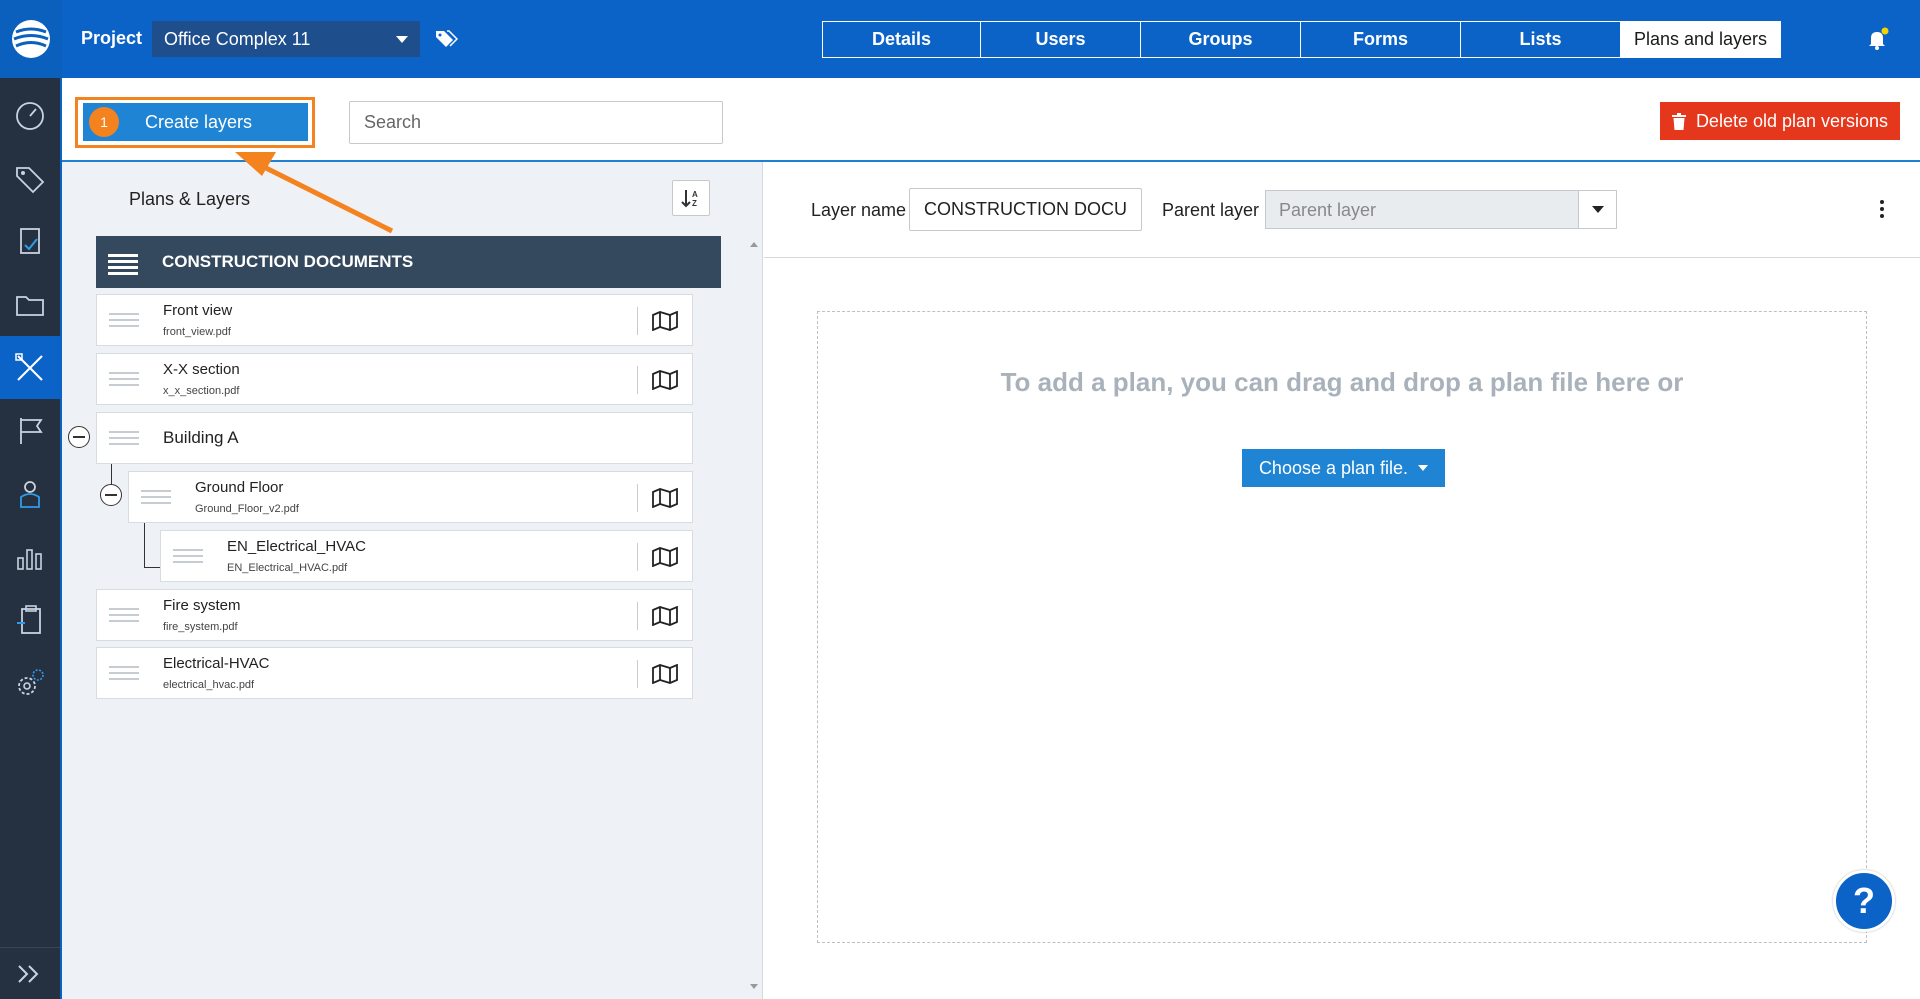  I want to click on document-check-icon, so click(30, 240).